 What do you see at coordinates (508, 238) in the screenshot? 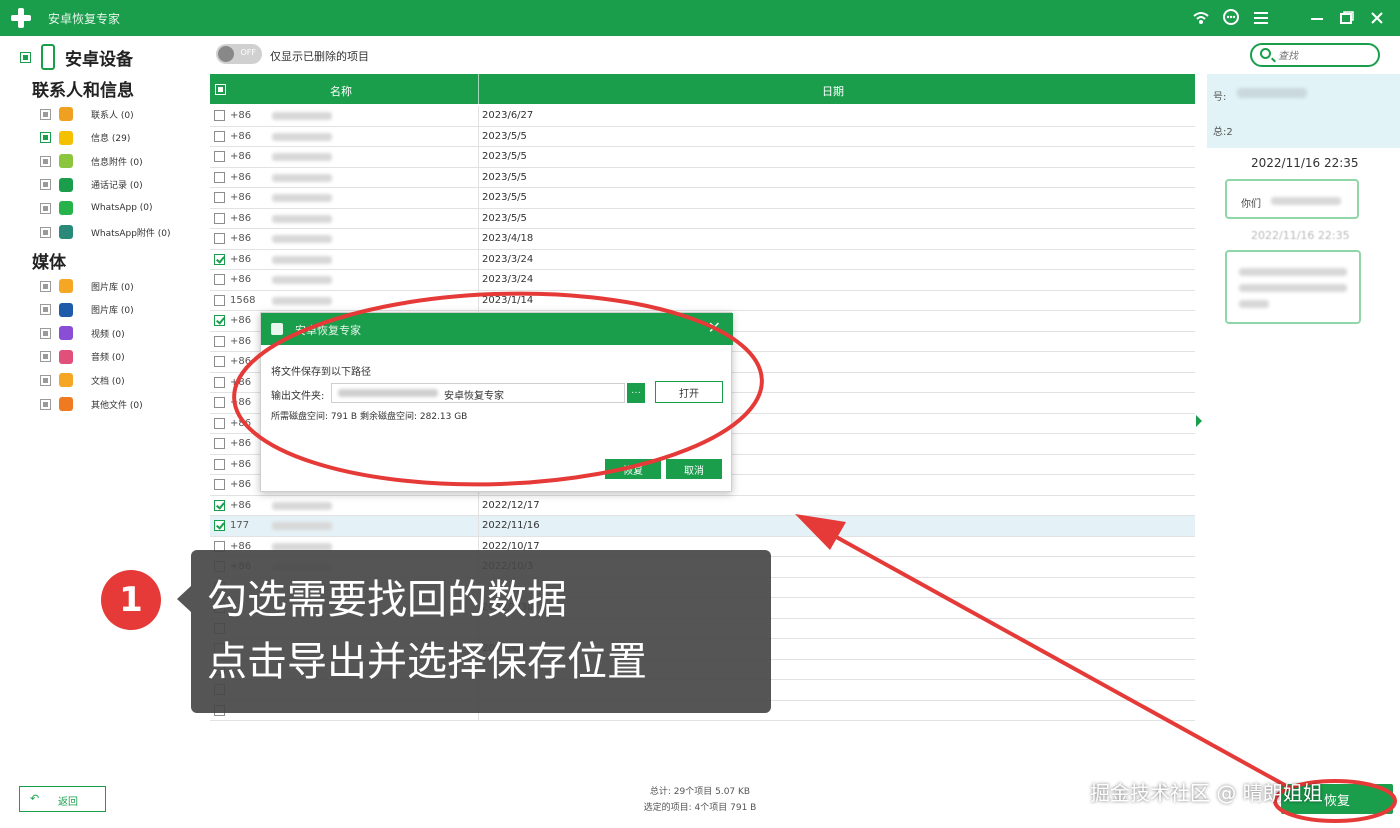
I see `row-date: 2023/4/18` at bounding box center [508, 238].